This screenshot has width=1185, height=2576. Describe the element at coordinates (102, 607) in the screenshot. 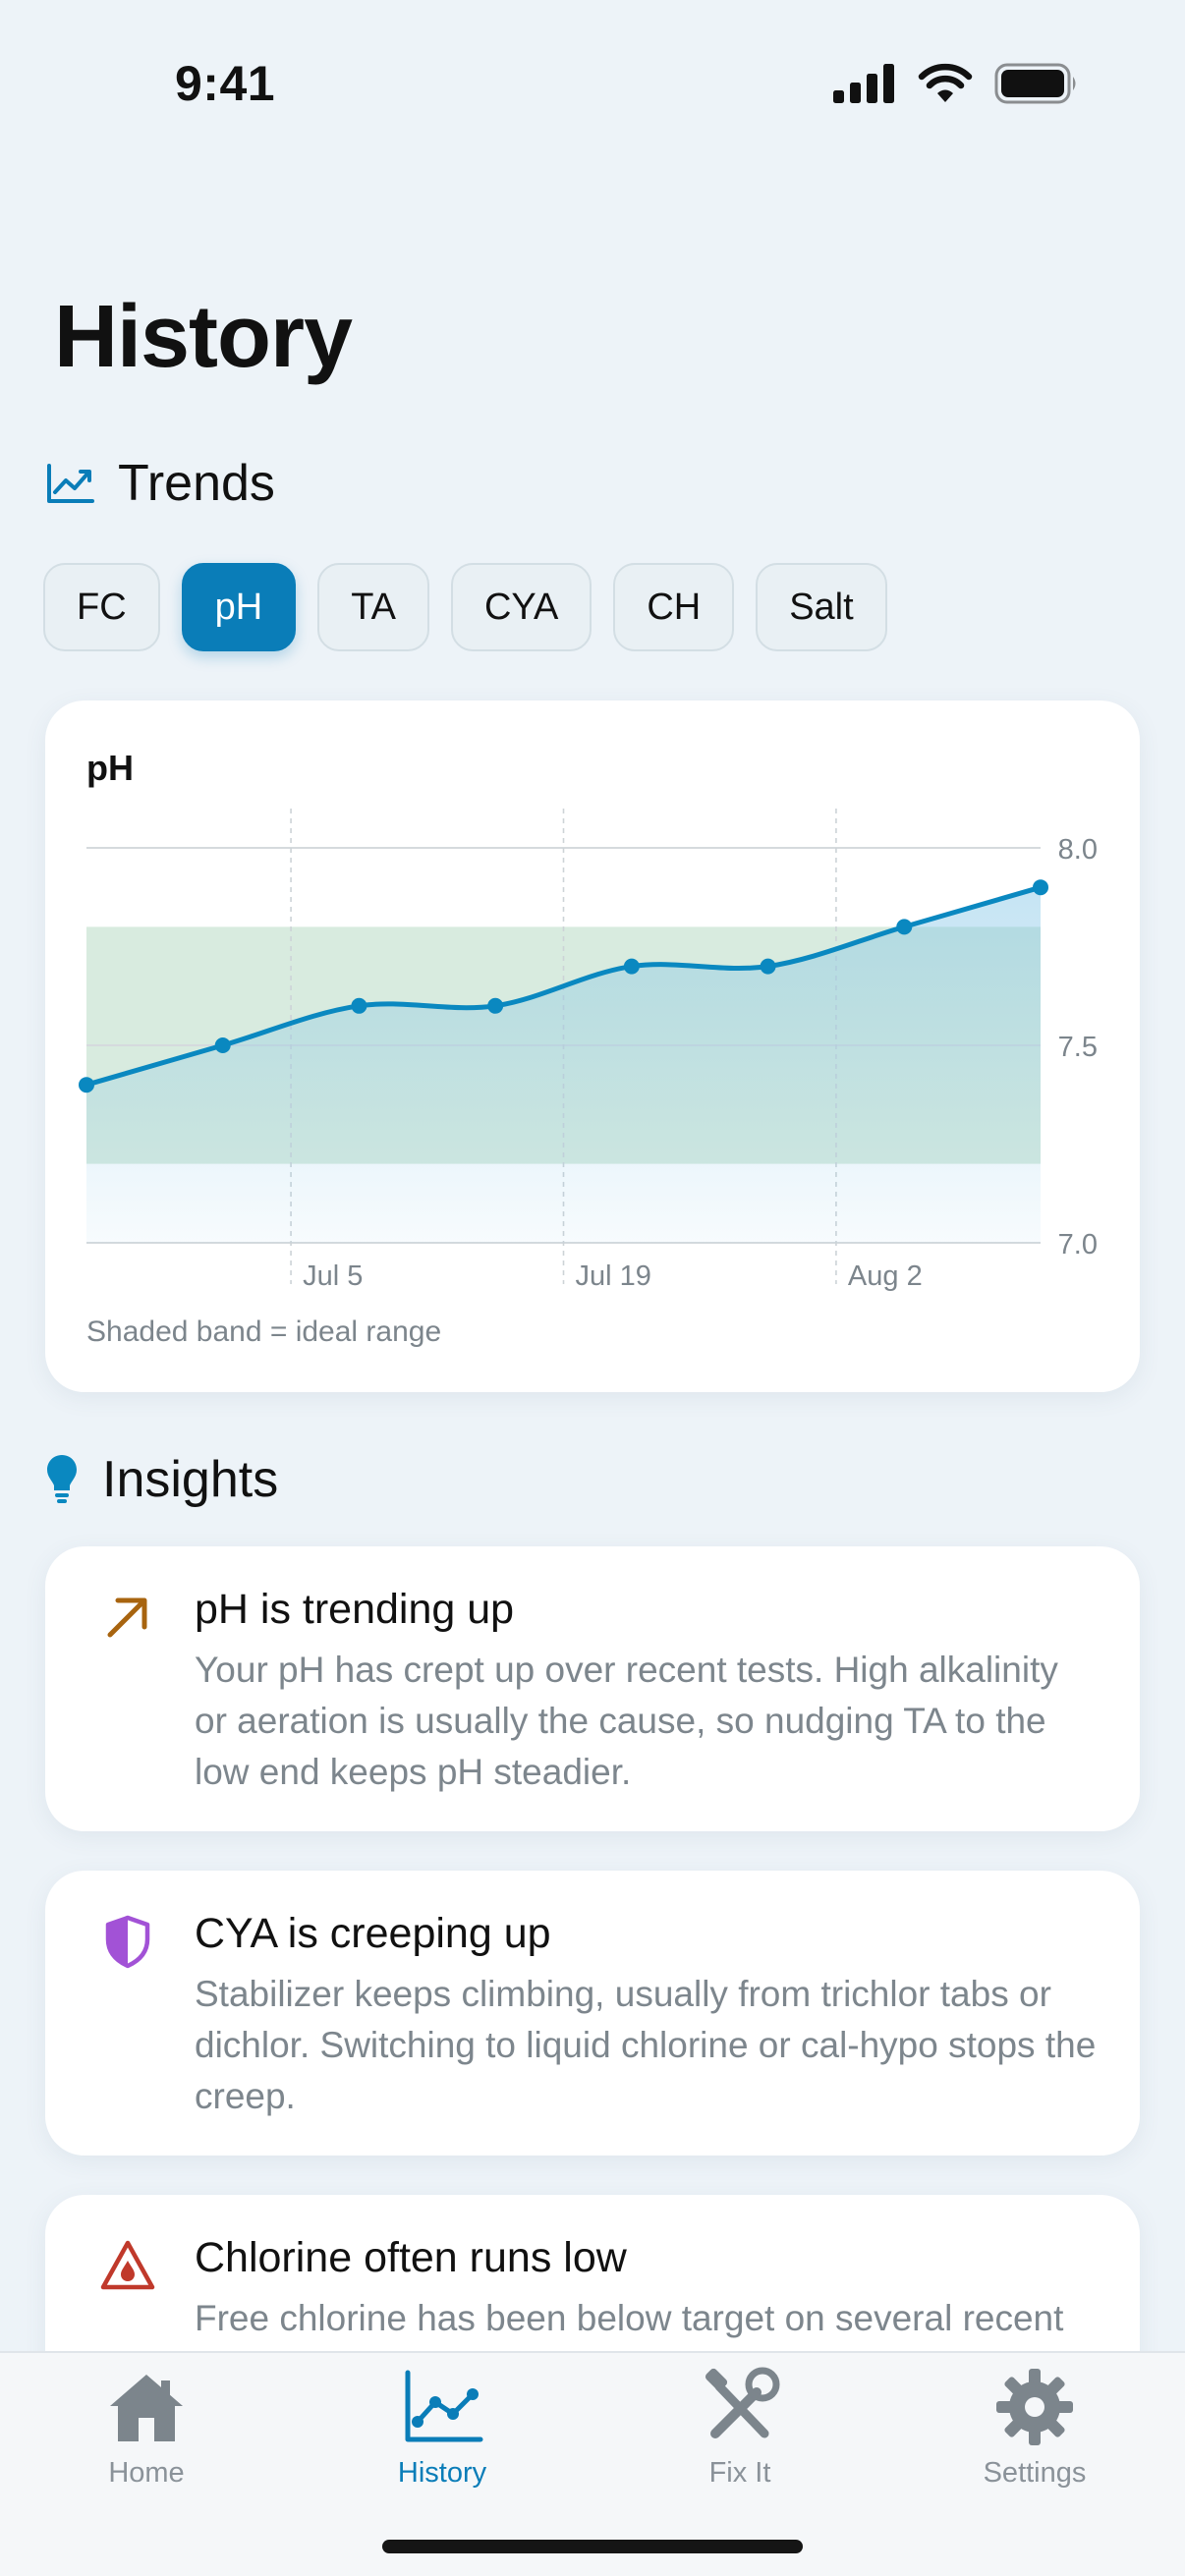

I see `chip-fc: FC` at that location.